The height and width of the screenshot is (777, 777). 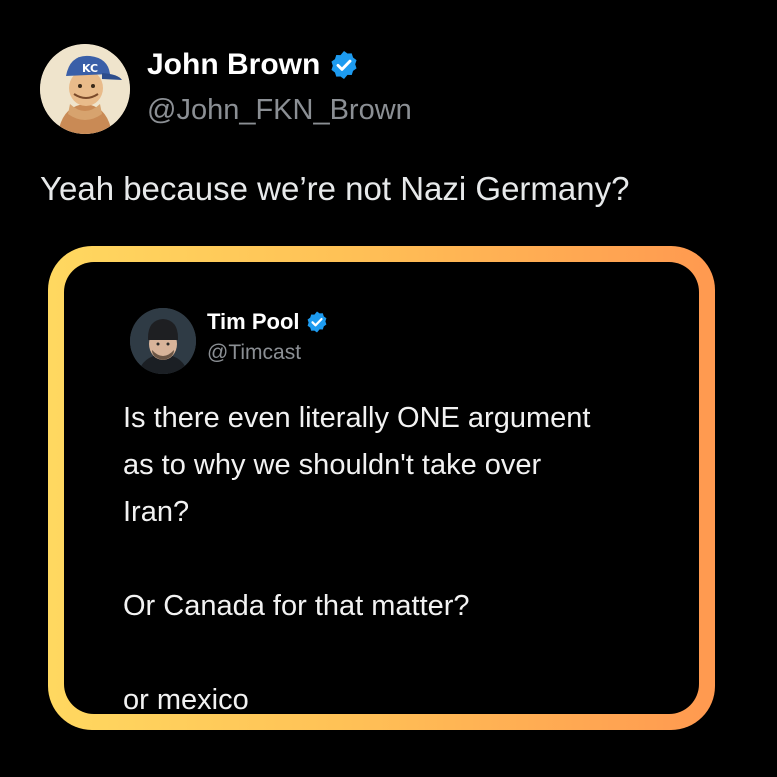 I want to click on quoted-text-line: Is there even literally ONE argument, so click(x=357, y=418).